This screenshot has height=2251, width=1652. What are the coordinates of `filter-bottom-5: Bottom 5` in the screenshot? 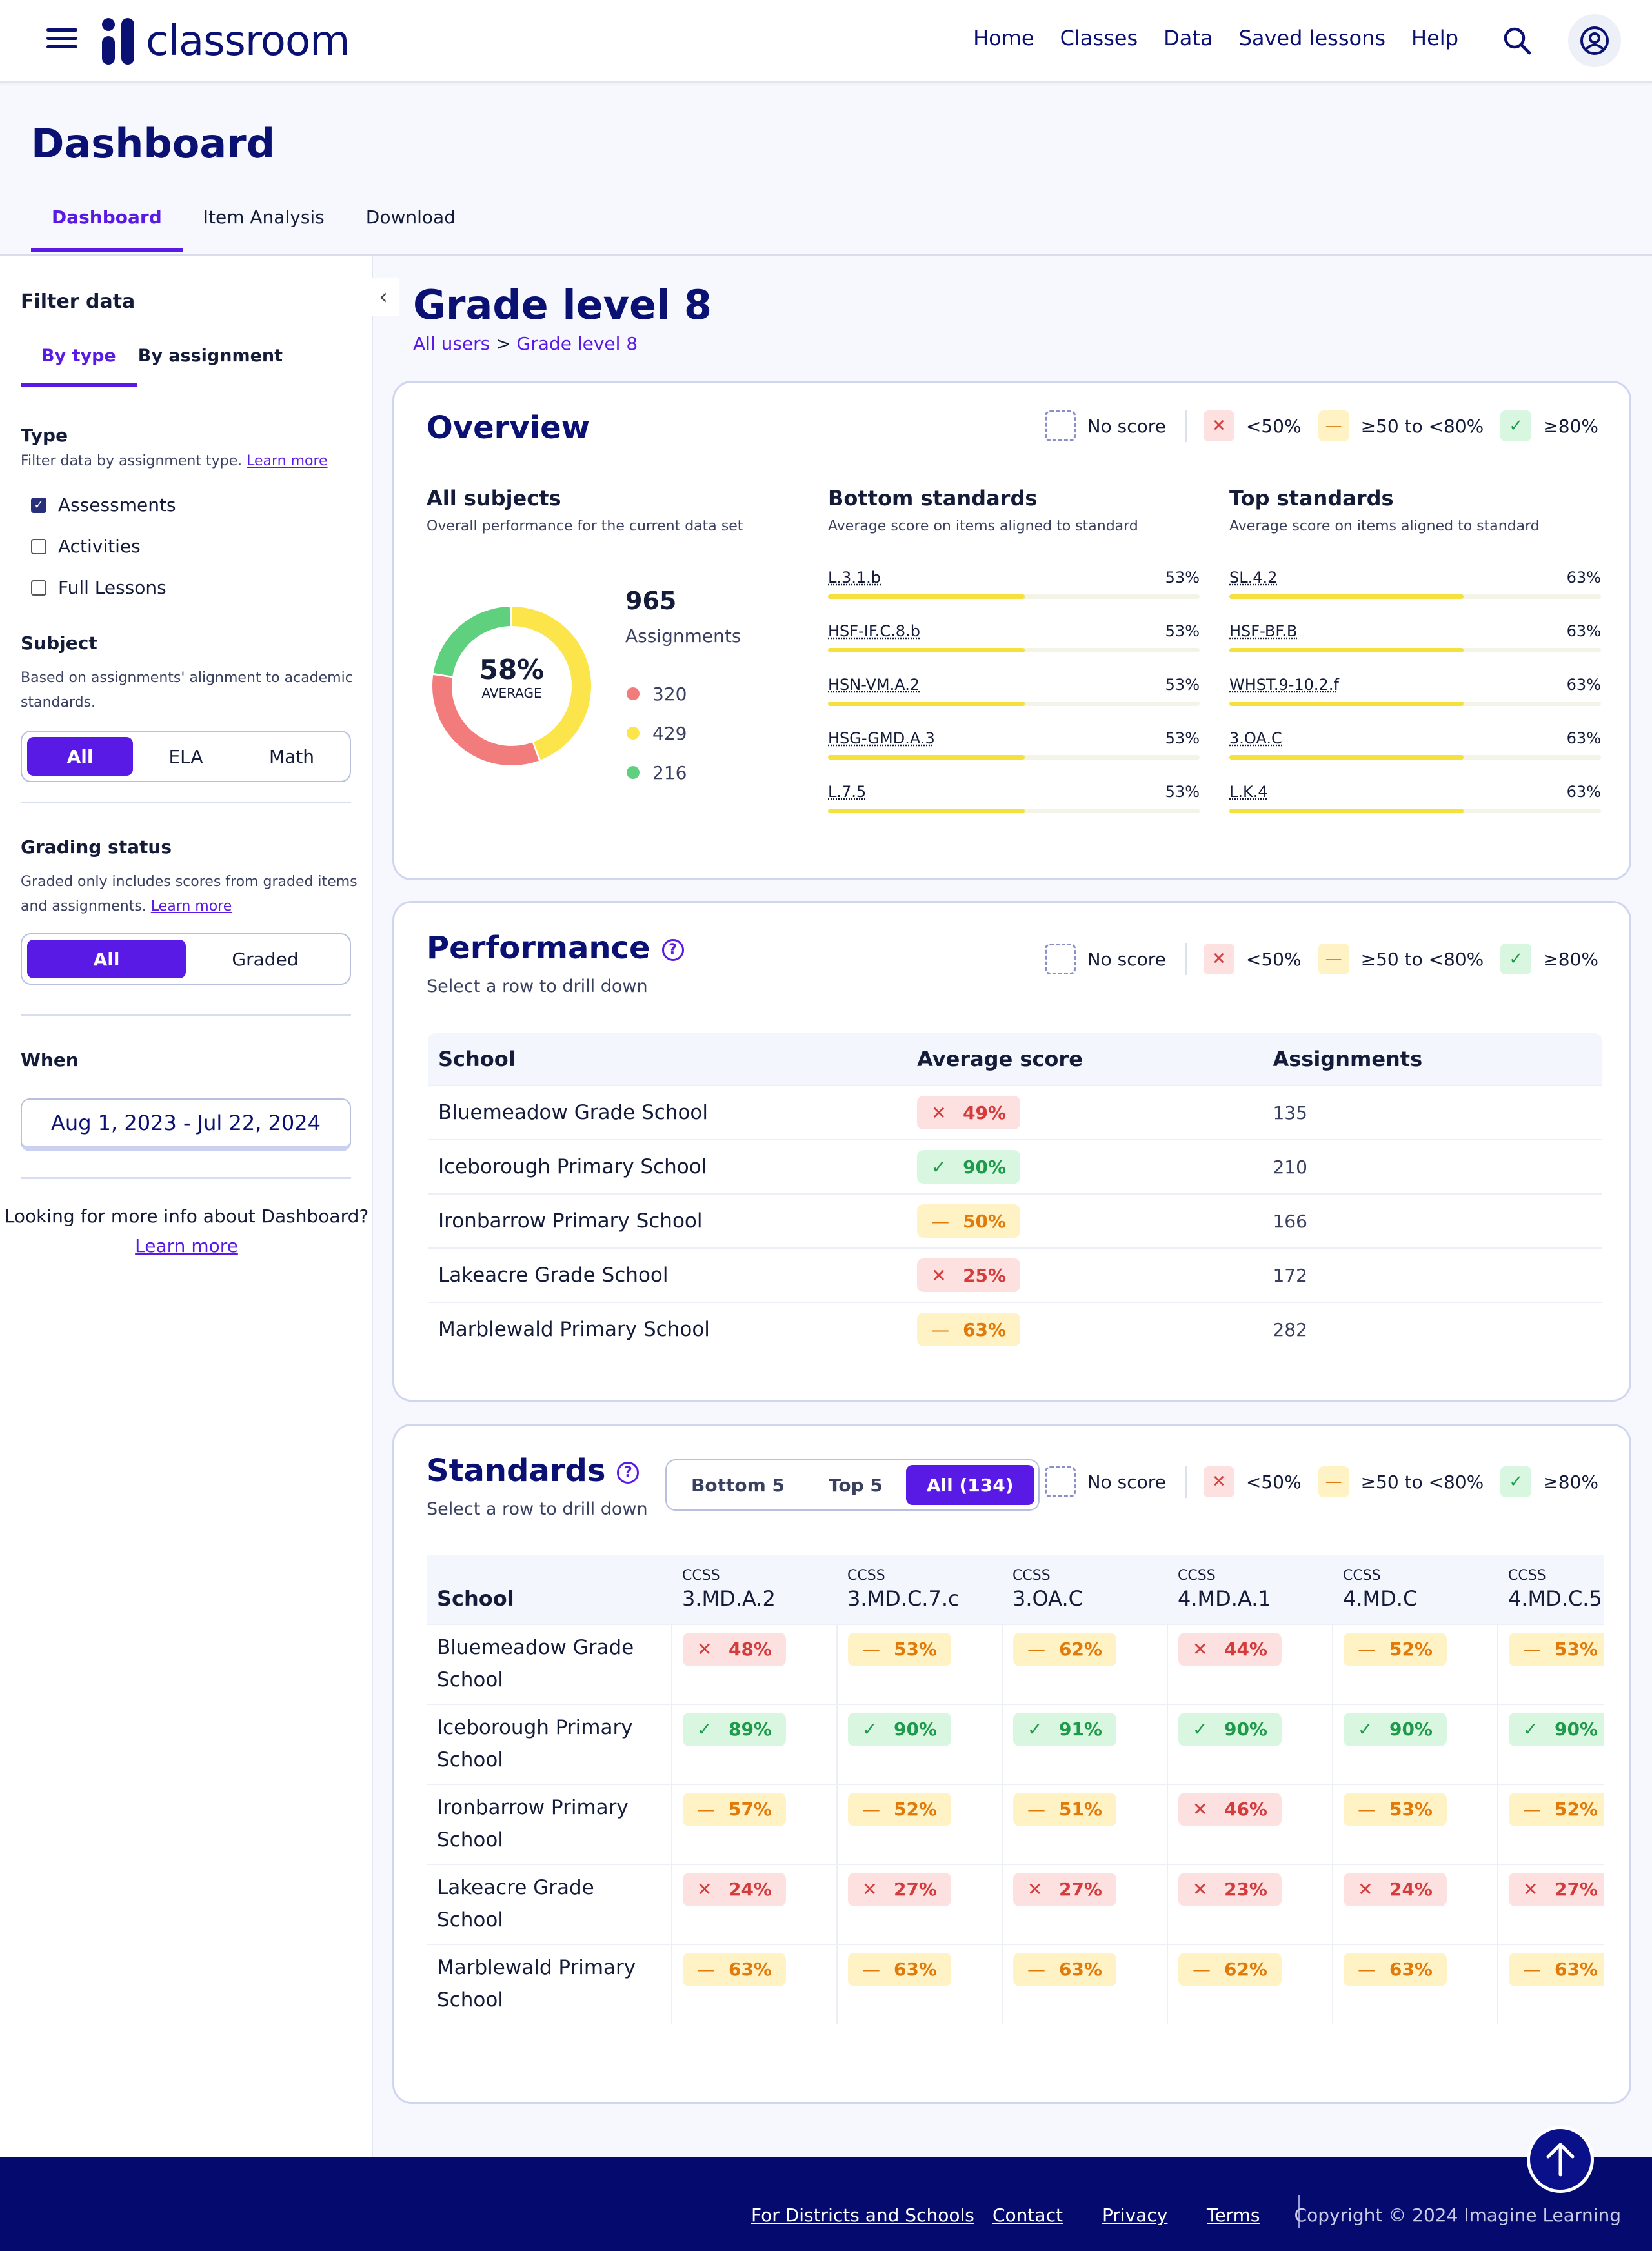 It's located at (737, 1485).